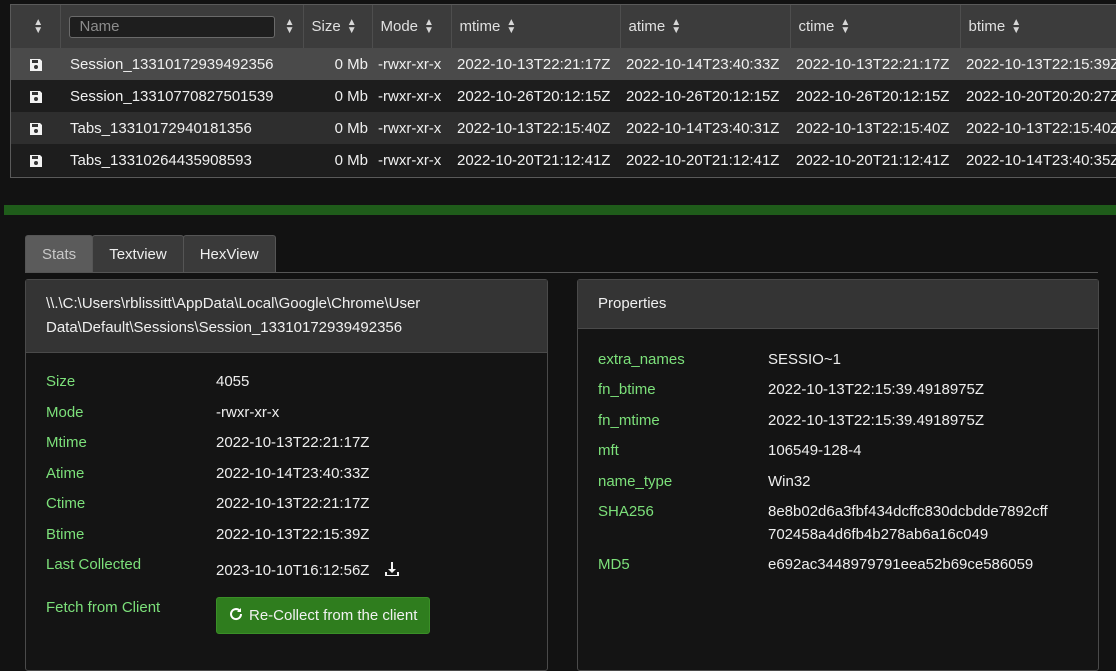 The height and width of the screenshot is (671, 1116). What do you see at coordinates (838, 304) in the screenshot?
I see `properties-header: Properties` at bounding box center [838, 304].